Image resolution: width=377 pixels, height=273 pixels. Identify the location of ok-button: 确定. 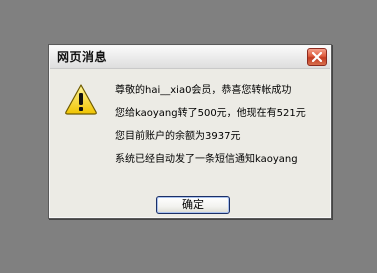
(193, 205).